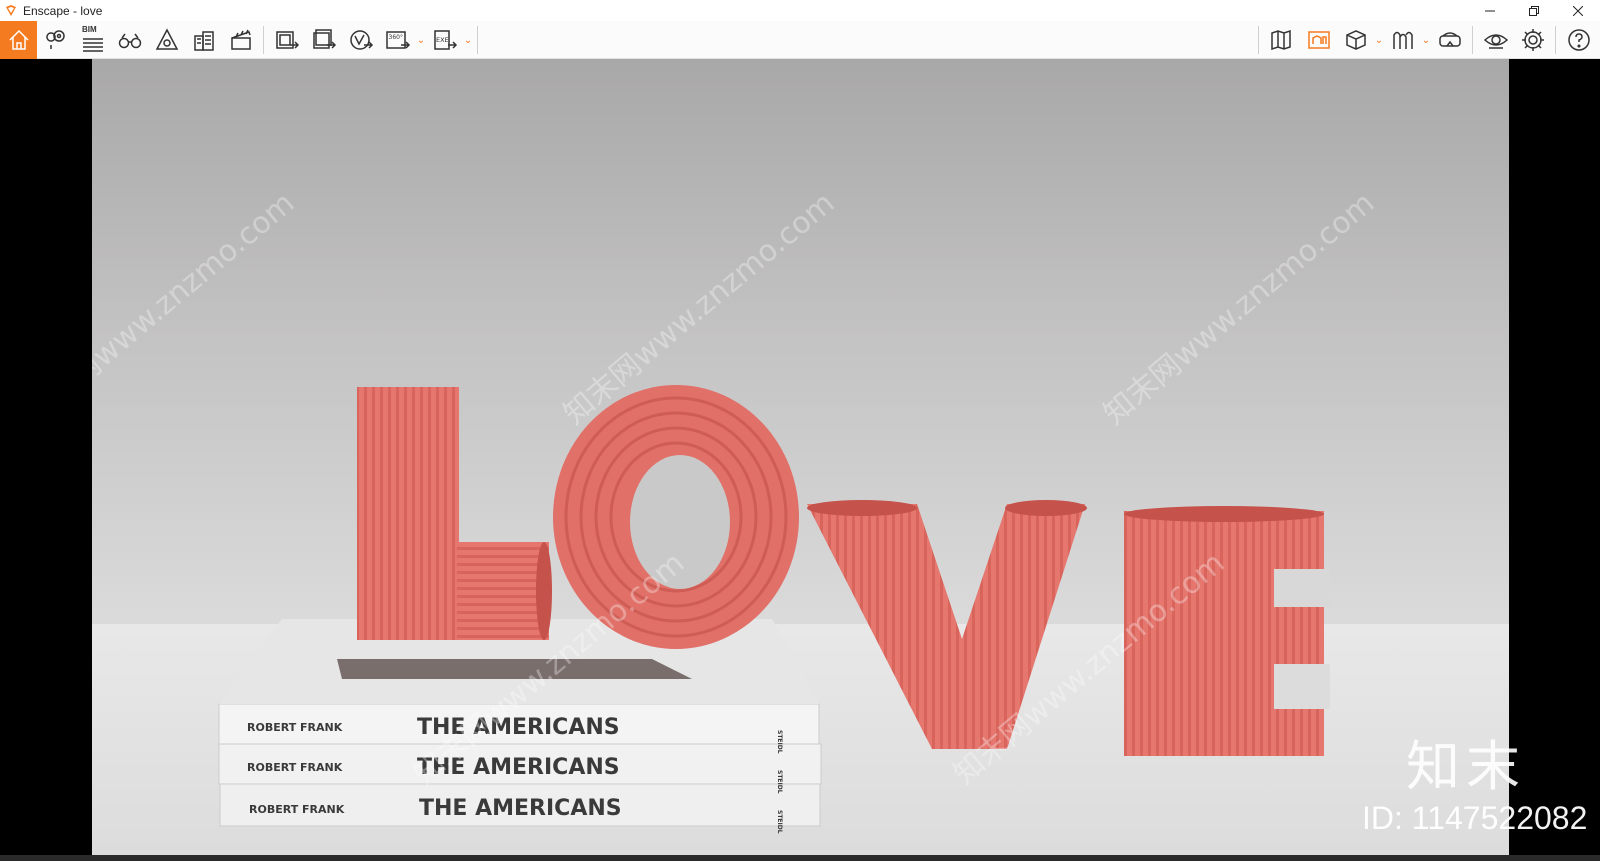  Describe the element at coordinates (468, 40) in the screenshot. I see `export-dropdown: ⌄` at that location.